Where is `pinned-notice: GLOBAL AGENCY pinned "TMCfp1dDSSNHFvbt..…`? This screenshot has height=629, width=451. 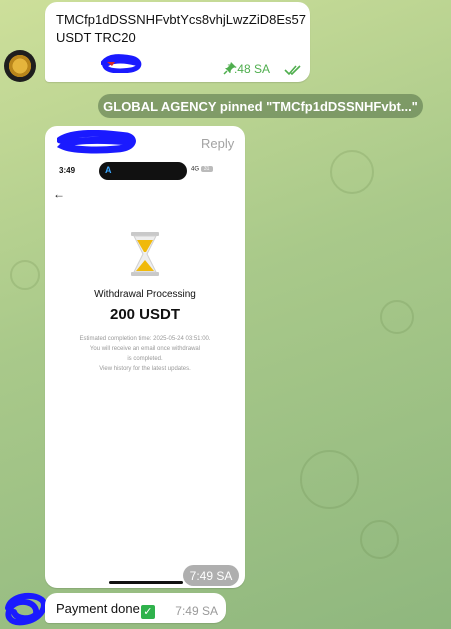
pinned-notice: GLOBAL AGENCY pinned "TMCfp1dDSSNHFvbt..… is located at coordinates (260, 106).